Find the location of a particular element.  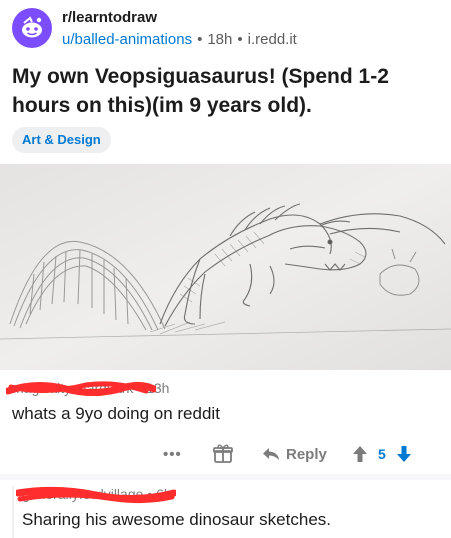

comment-actions: ••• Reply 5 is located at coordinates (225, 454).